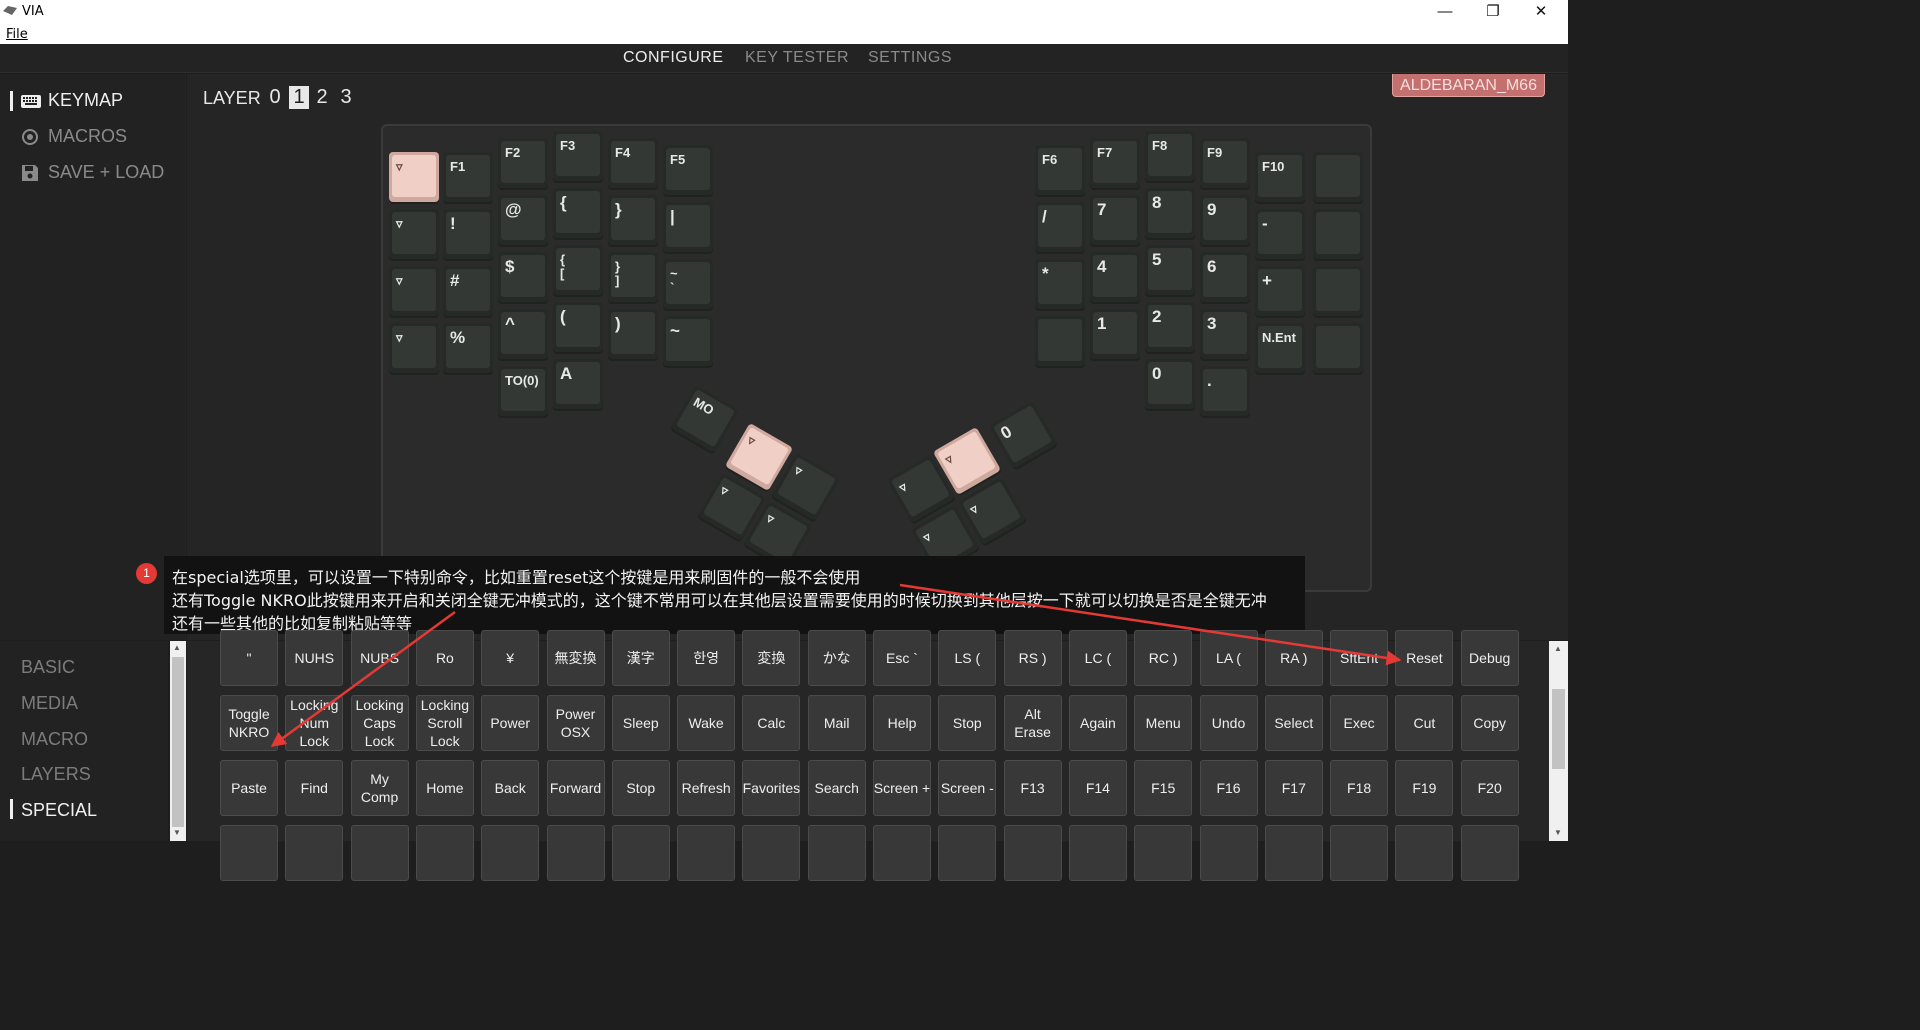 This screenshot has height=1030, width=1920. I want to click on layer-option-1: 1, so click(299, 97).